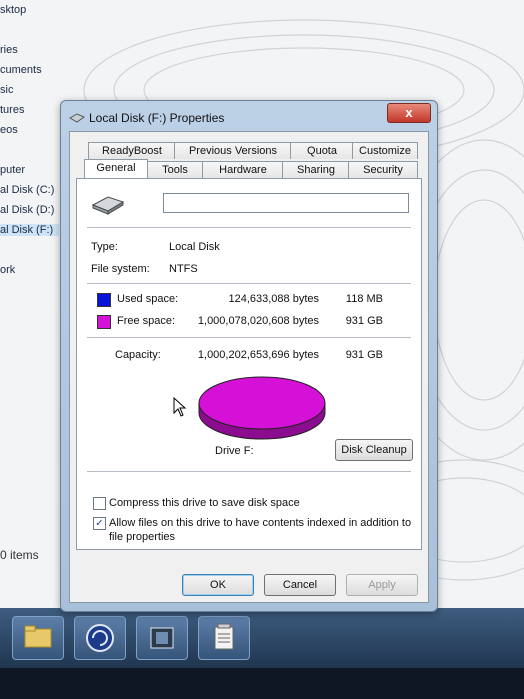 The width and height of the screenshot is (524, 699). I want to click on nav-item-disk-c: al Disk (C:), so click(27, 190).